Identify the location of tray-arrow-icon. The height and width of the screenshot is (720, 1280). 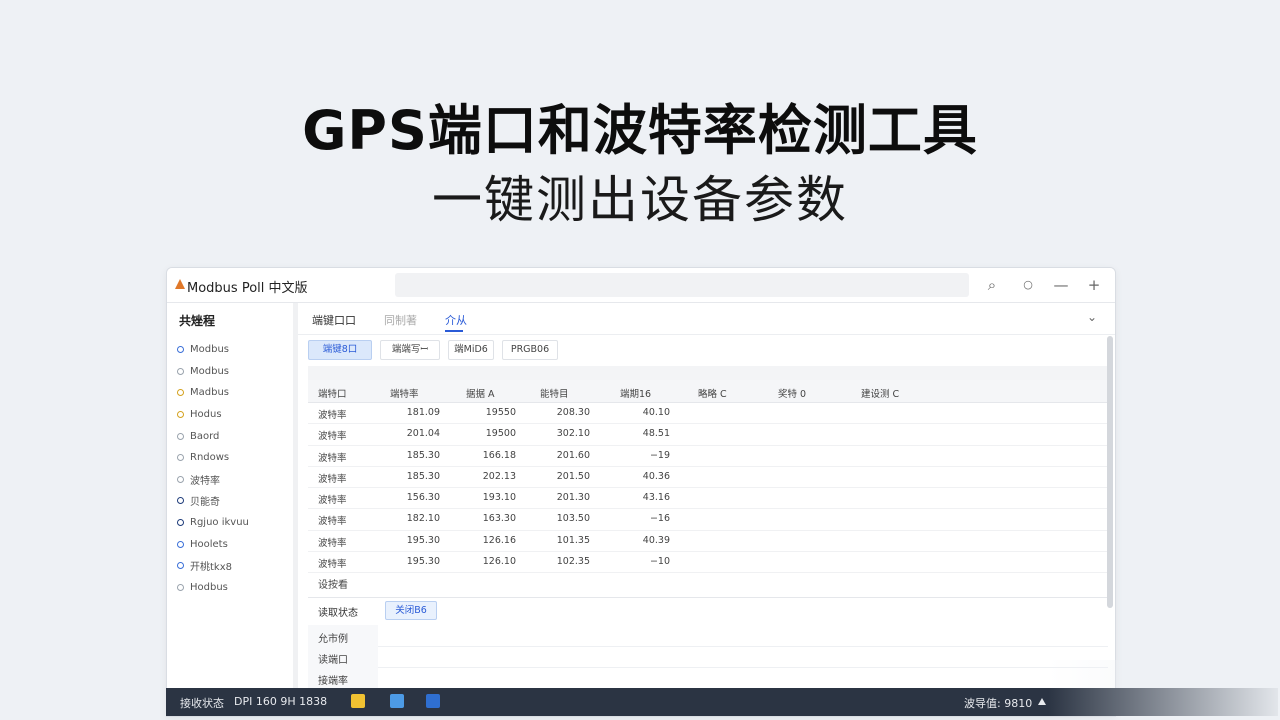
(1042, 701).